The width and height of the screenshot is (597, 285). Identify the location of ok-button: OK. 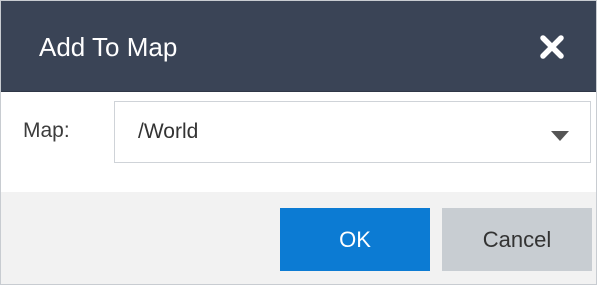
(355, 239).